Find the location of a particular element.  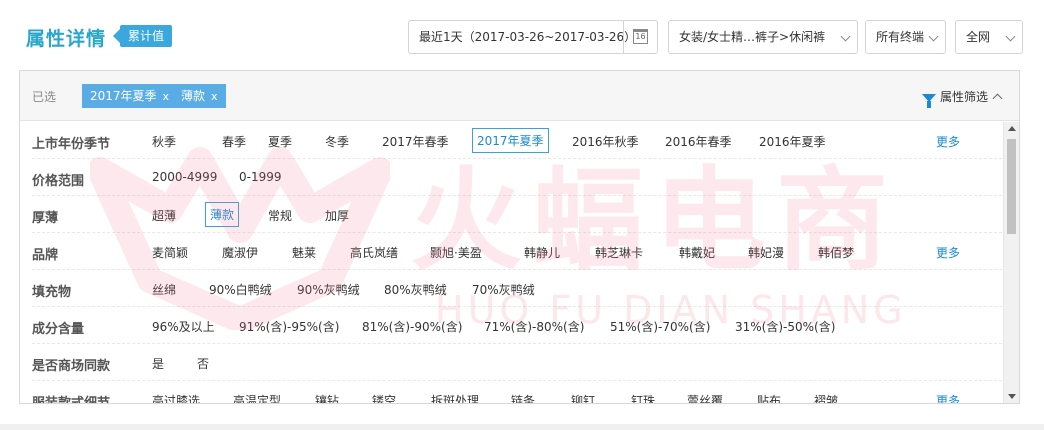

network-select: 全网 is located at coordinates (989, 37).